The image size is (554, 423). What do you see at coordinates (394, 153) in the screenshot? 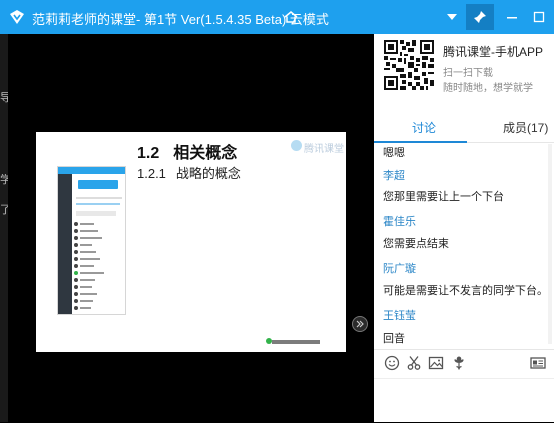
I see `chat-message-text: 嗯嗯` at bounding box center [394, 153].